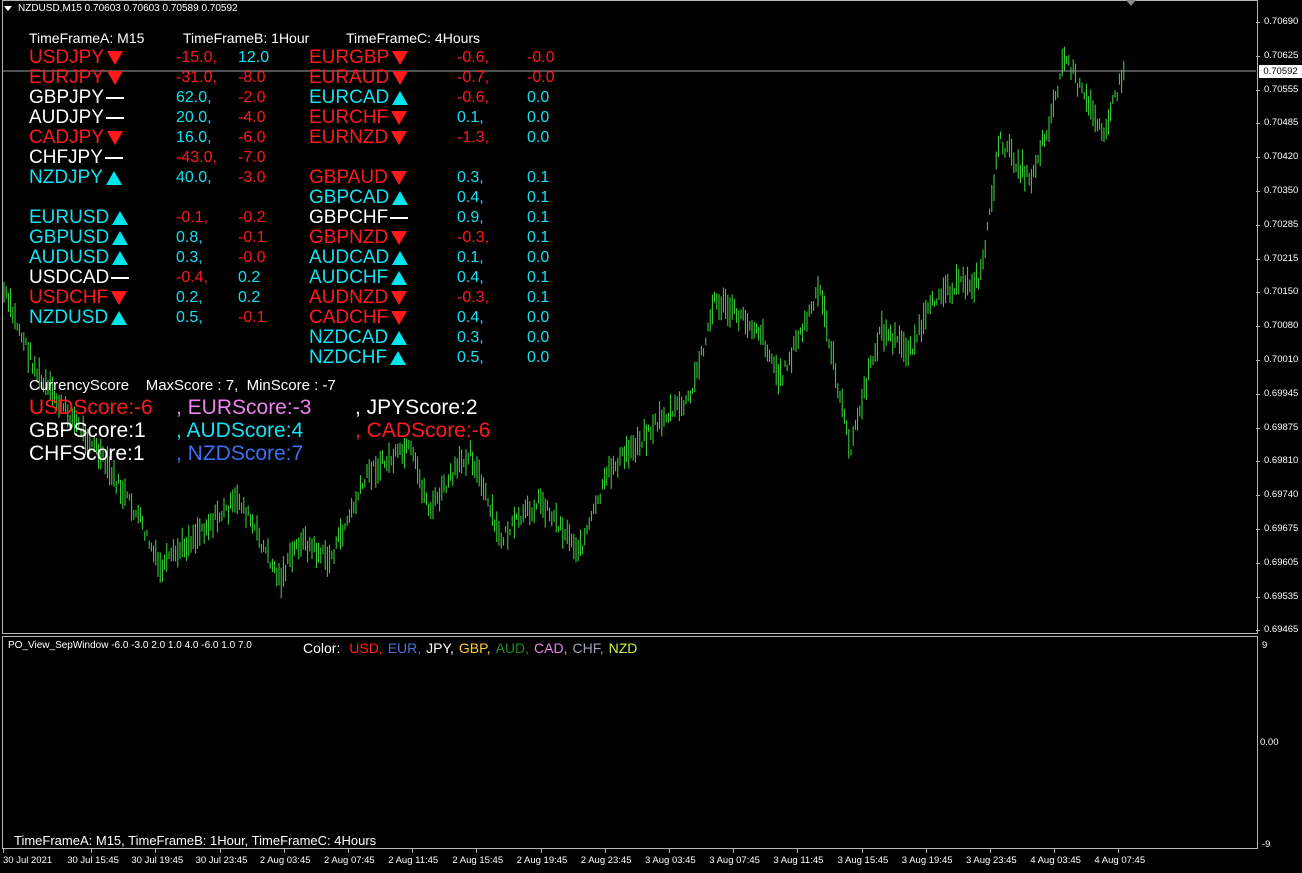 This screenshot has width=1302, height=873. I want to click on pair-name: EURCHF, so click(349, 117).